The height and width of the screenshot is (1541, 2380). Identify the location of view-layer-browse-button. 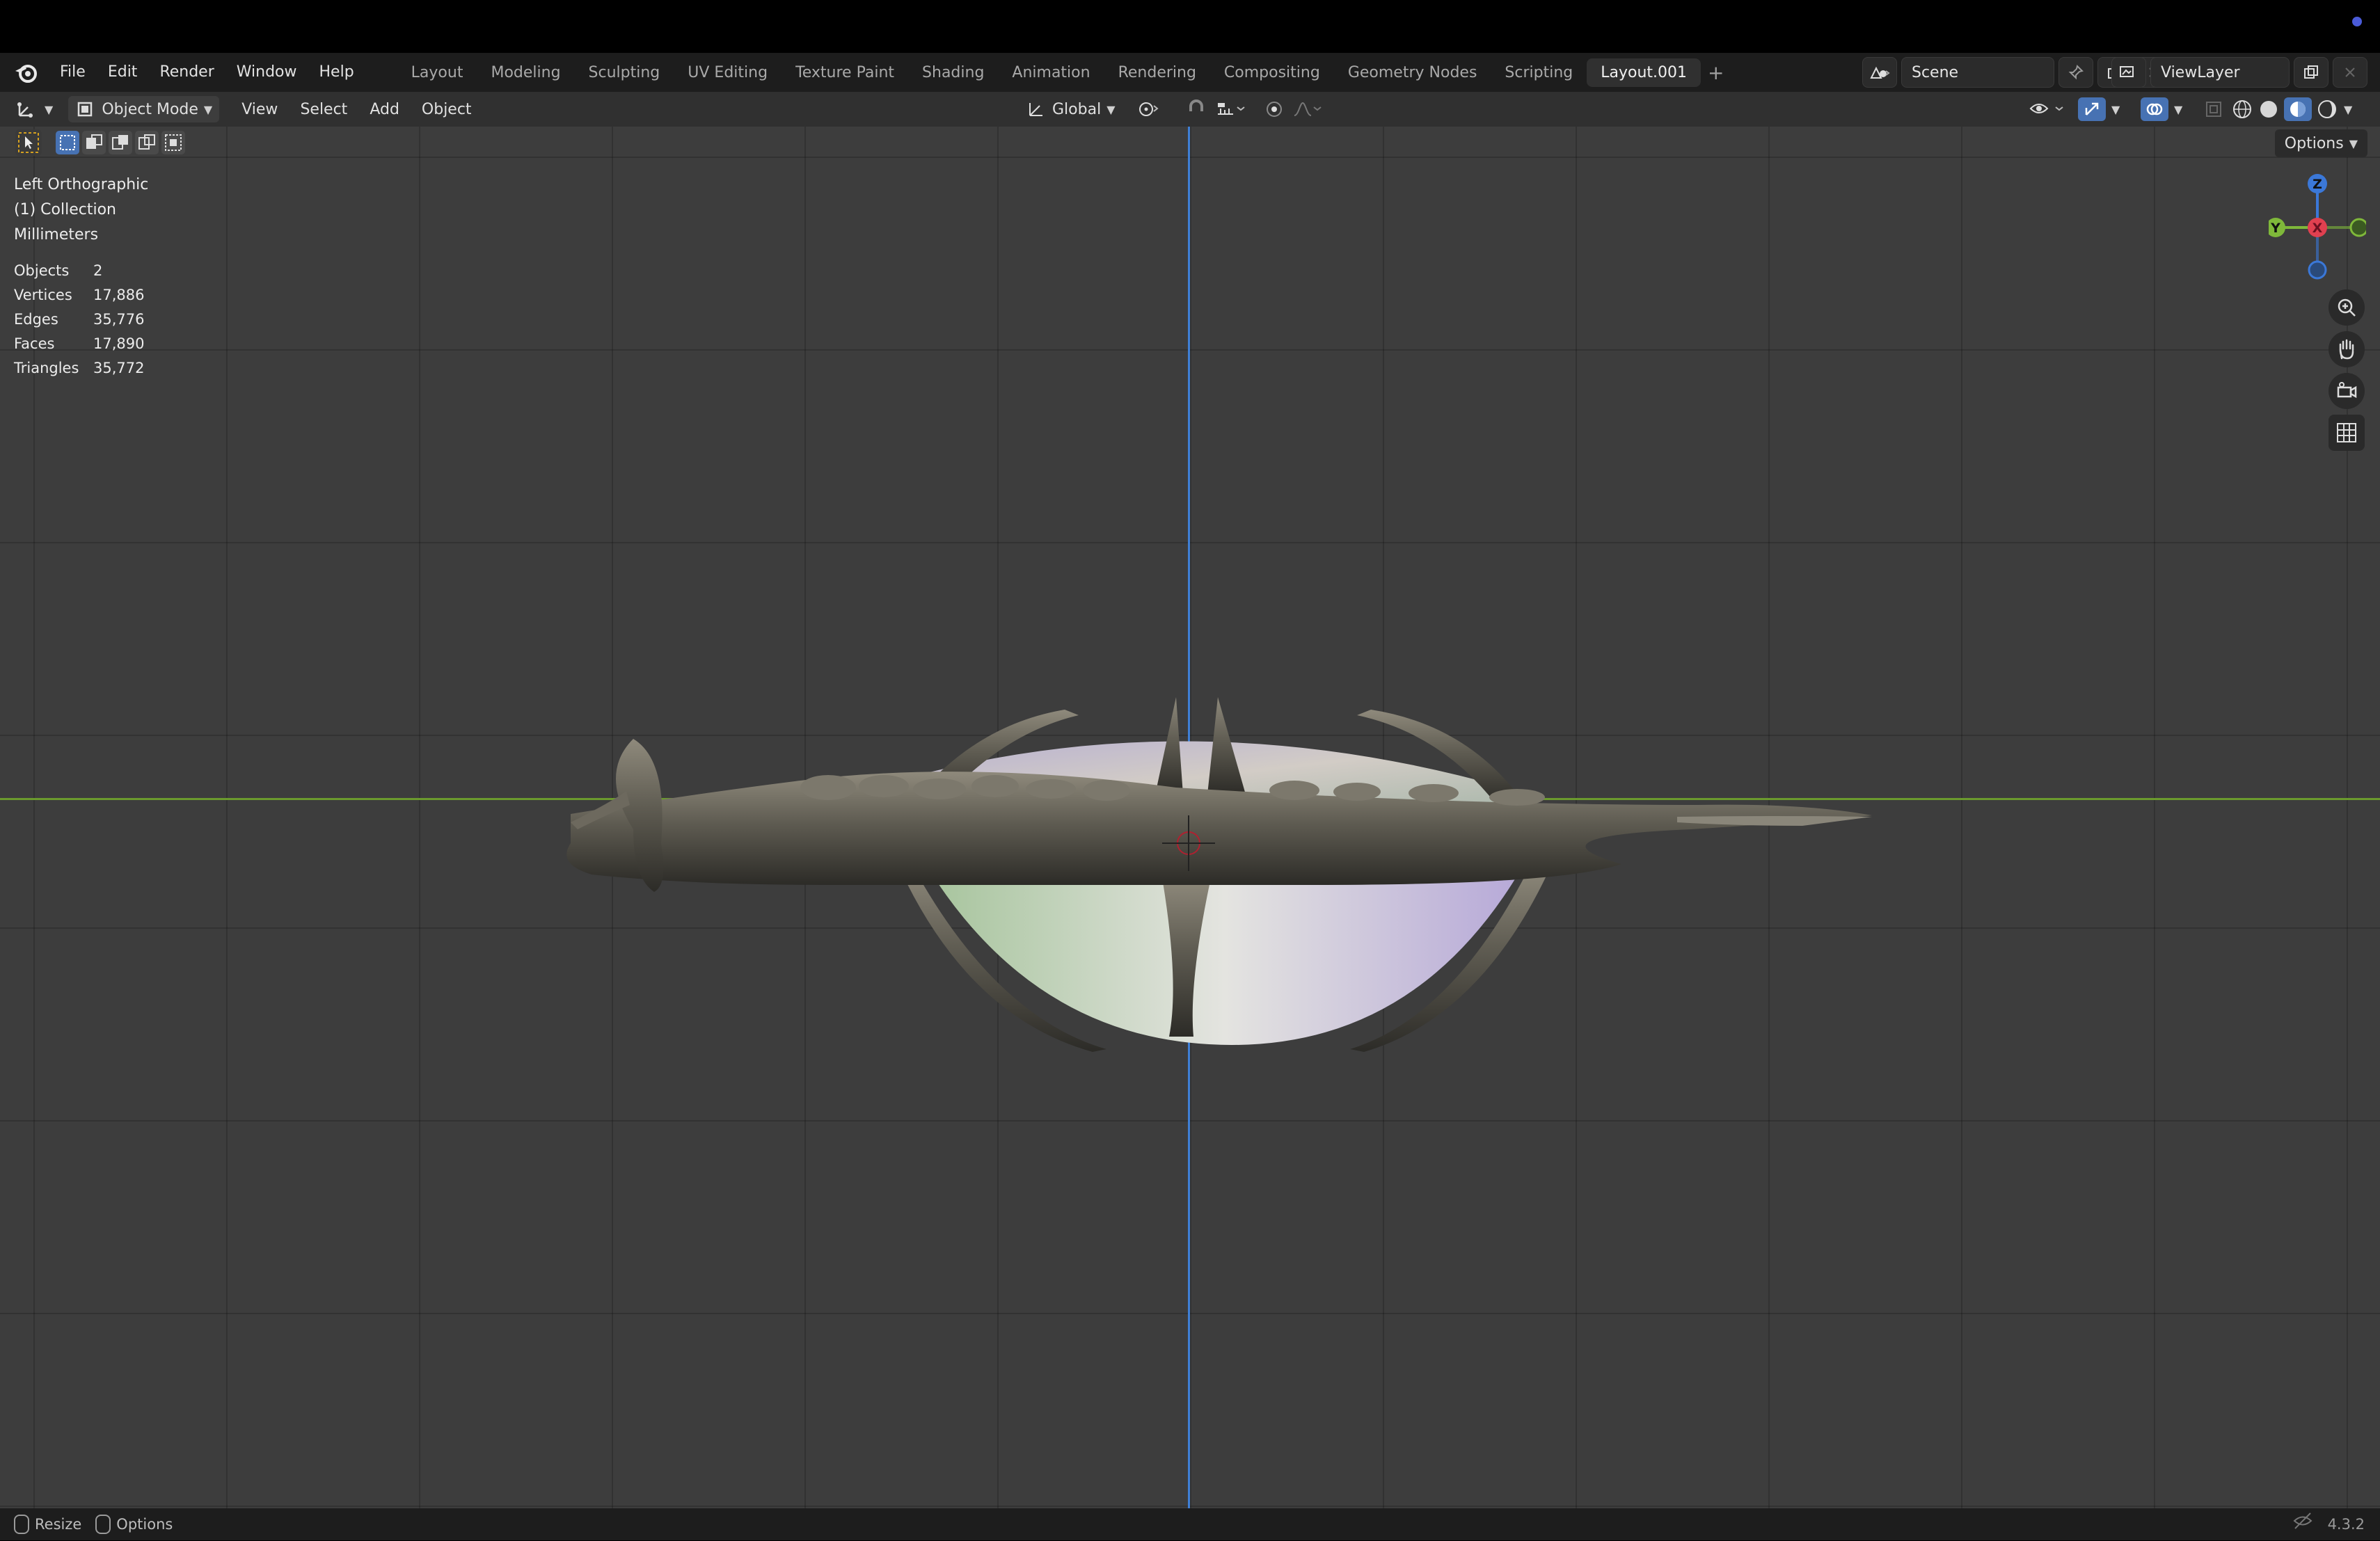
(2128, 72).